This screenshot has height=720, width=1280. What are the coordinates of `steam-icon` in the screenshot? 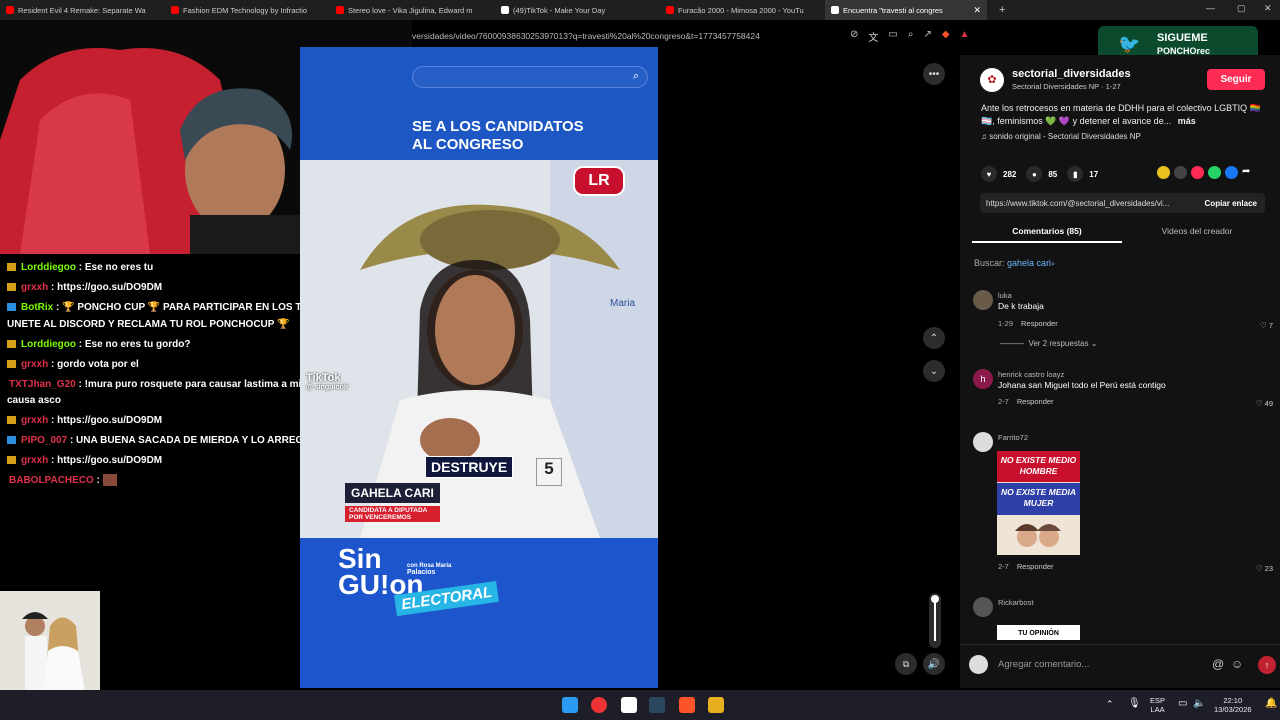 It's located at (657, 705).